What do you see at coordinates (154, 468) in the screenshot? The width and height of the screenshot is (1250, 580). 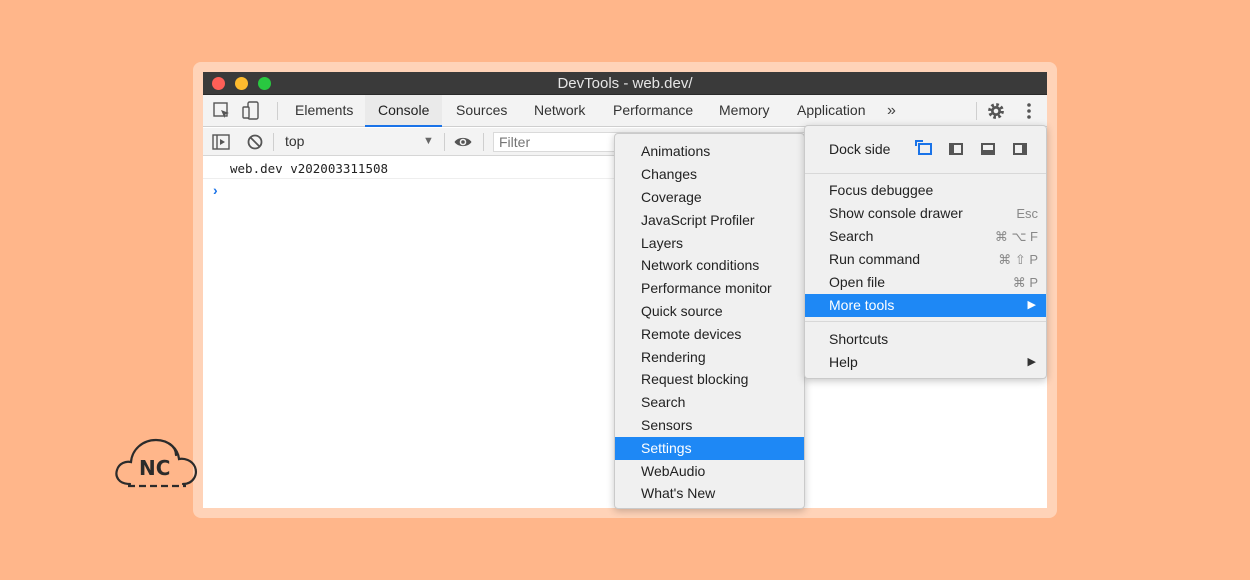 I see `svg-text: NC` at bounding box center [154, 468].